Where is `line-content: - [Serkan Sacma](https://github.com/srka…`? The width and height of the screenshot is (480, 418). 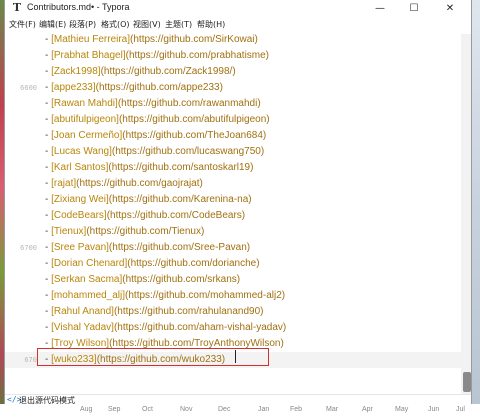 line-content: - [Serkan Sacma](https://github.com/srka… is located at coordinates (142, 280).